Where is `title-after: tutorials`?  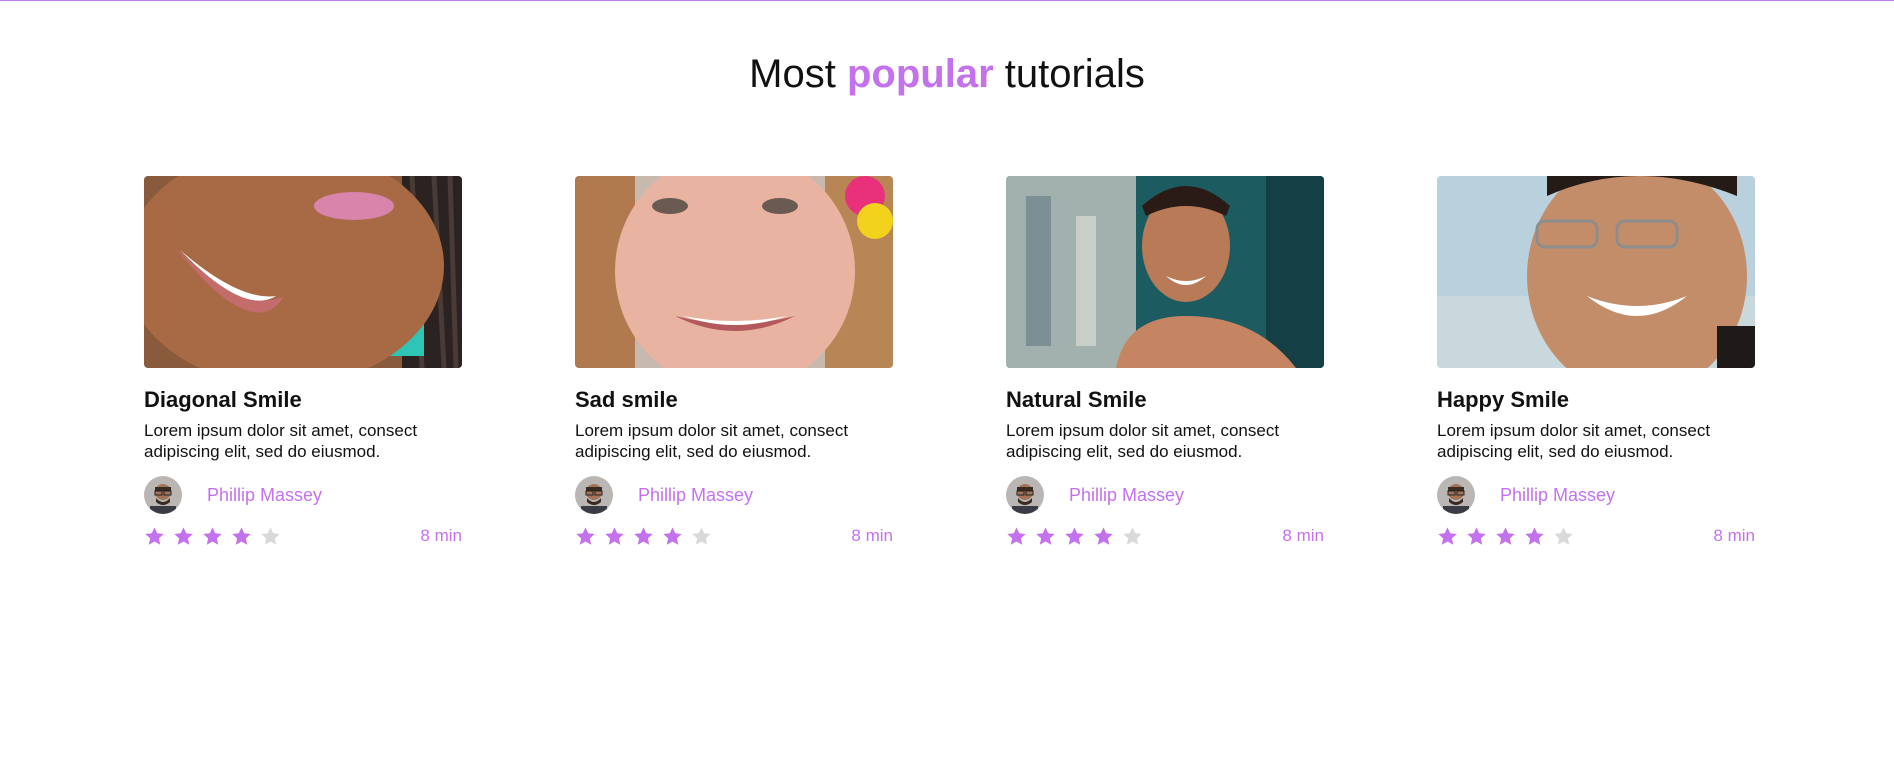
title-after: tutorials is located at coordinates (1074, 74).